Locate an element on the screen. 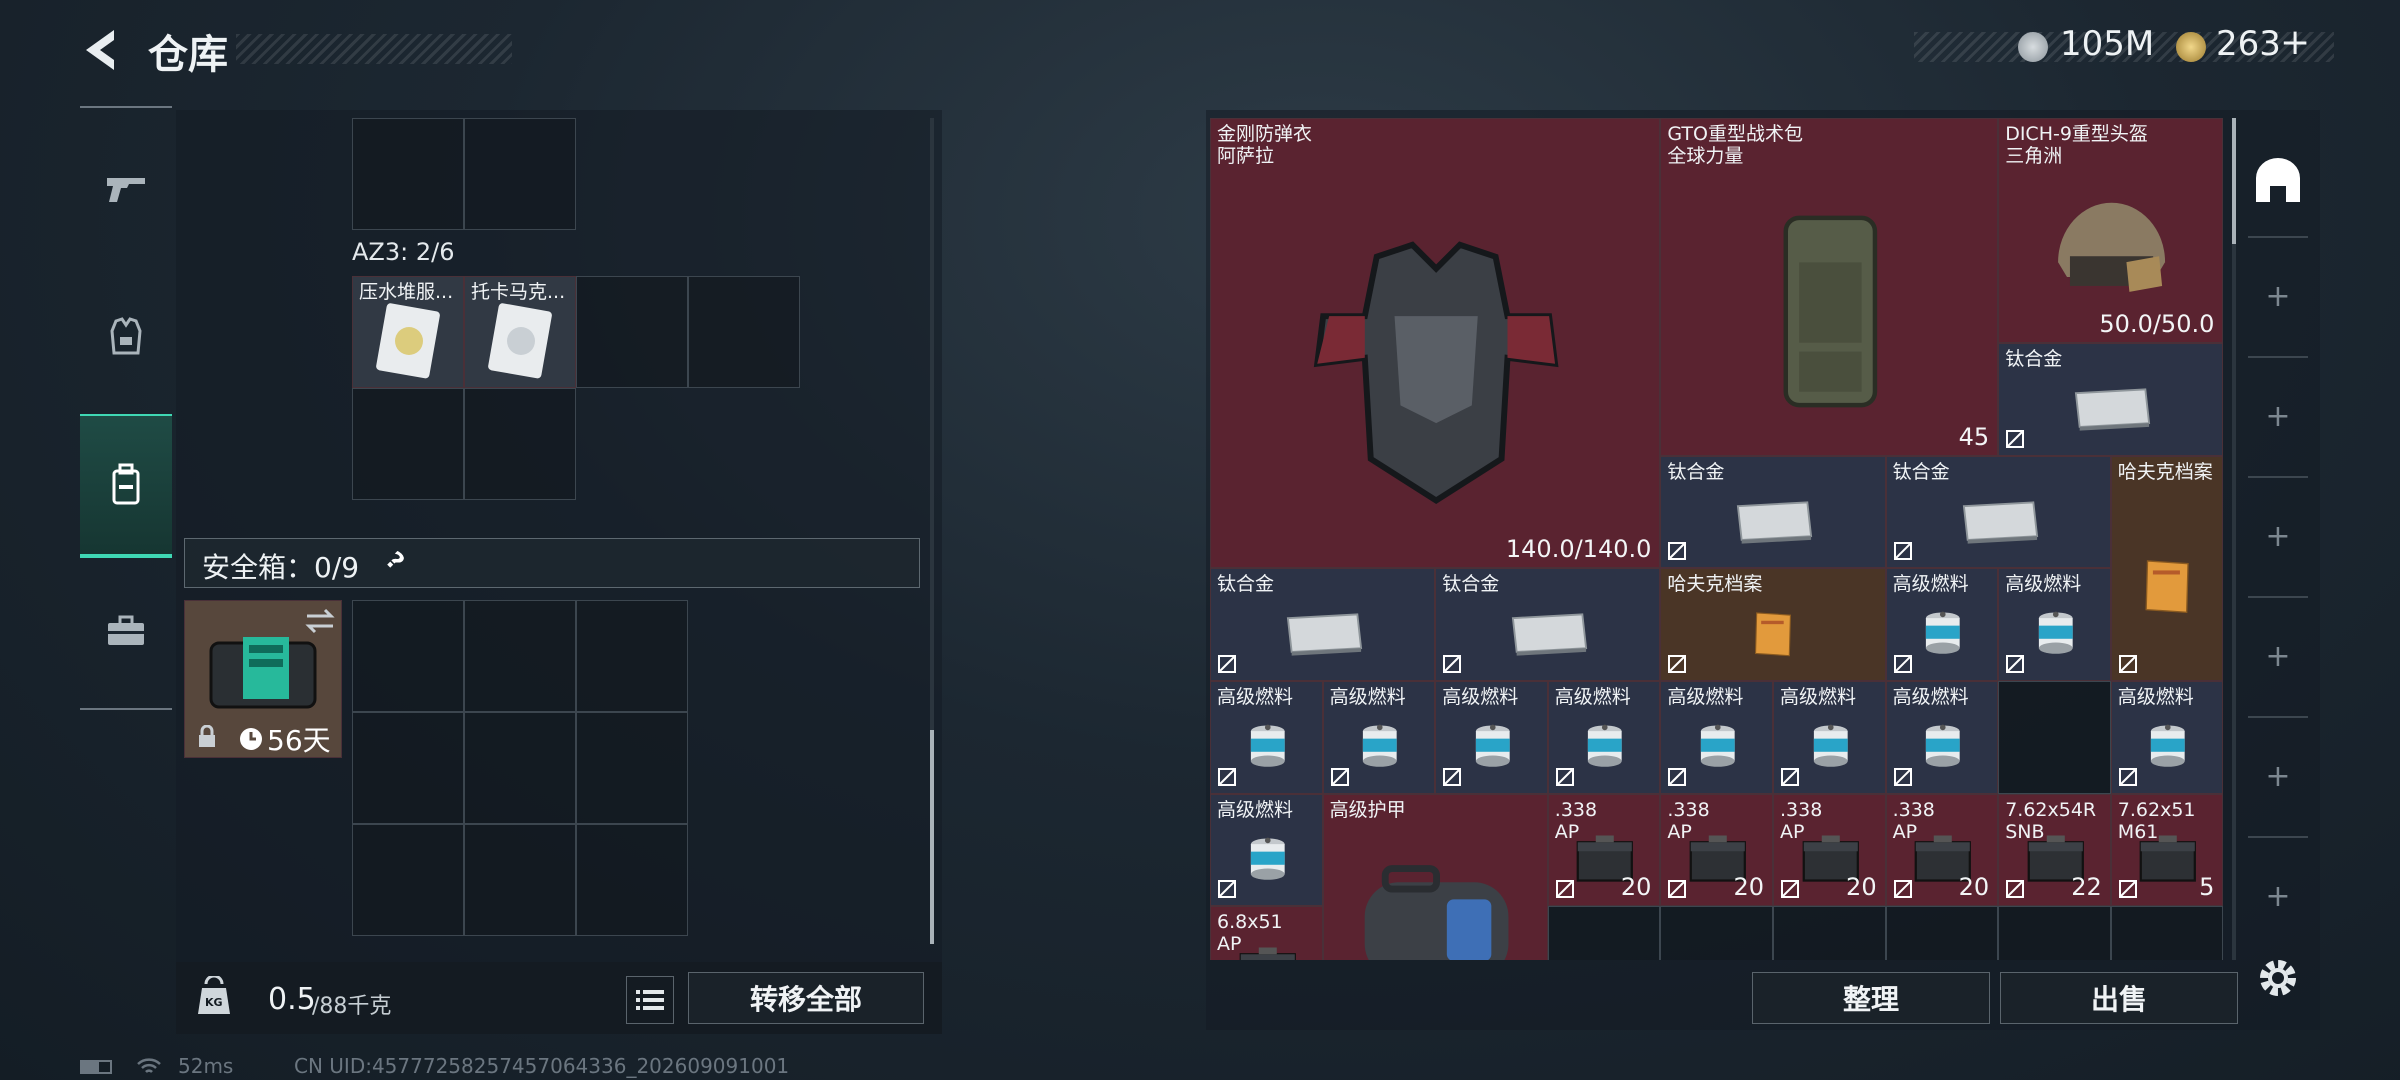 The height and width of the screenshot is (1080, 2400). list-icon is located at coordinates (650, 1000).